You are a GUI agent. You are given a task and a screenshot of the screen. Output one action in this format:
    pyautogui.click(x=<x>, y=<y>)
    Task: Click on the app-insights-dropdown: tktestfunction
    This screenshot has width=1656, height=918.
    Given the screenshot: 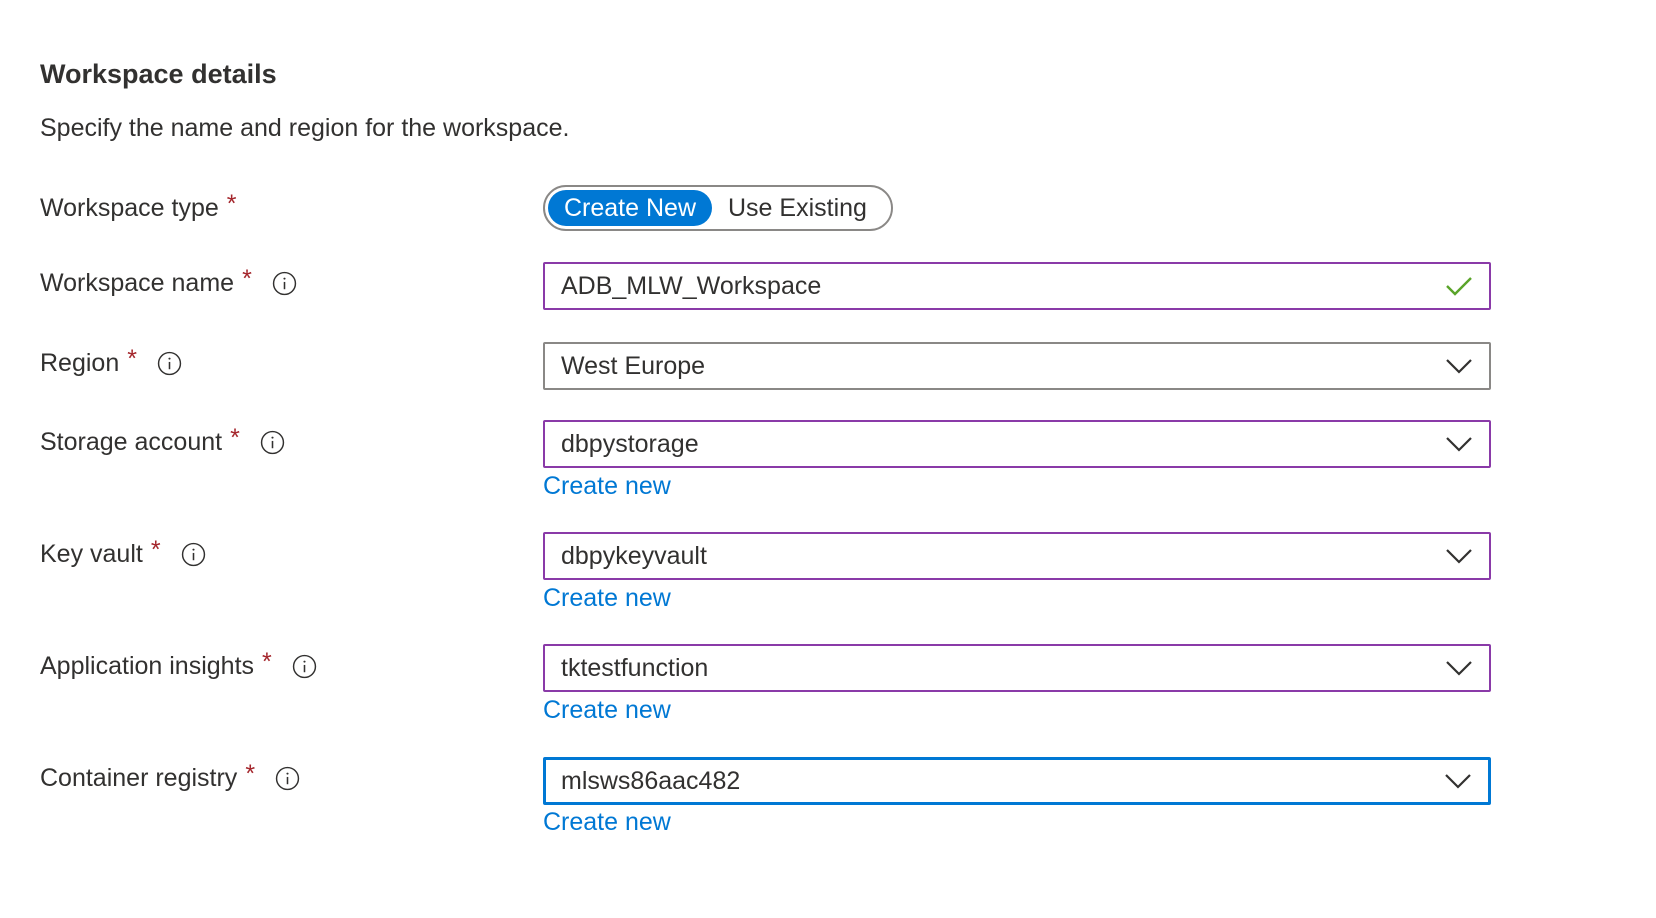 What is the action you would take?
    pyautogui.click(x=1017, y=668)
    